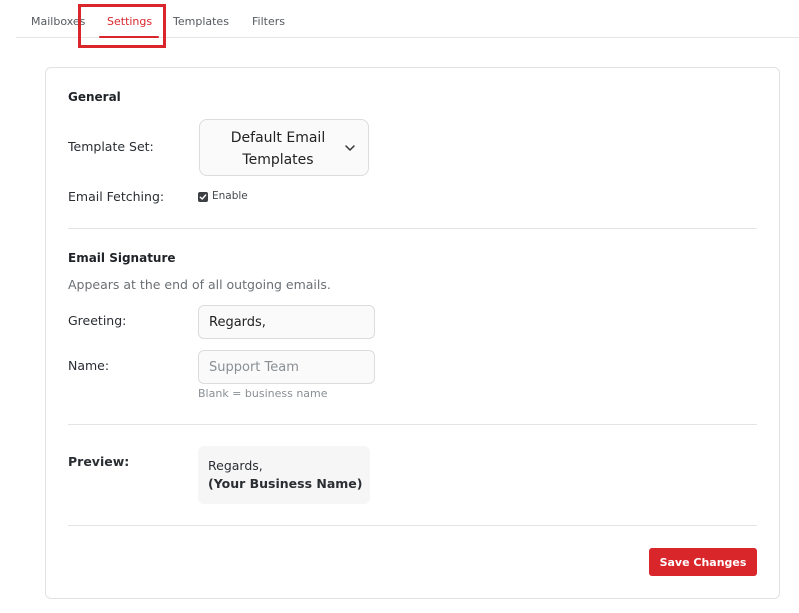  I want to click on preview-label: Preview:, so click(99, 461).